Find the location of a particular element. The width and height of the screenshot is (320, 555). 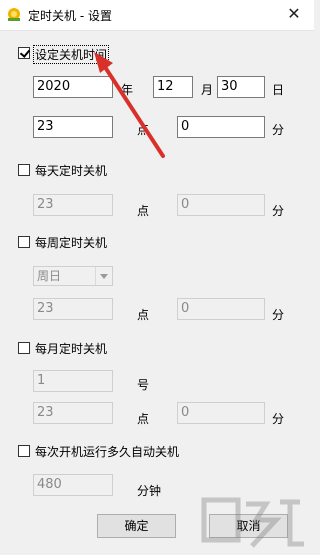

annotation-arrow is located at coordinates (129, 105).